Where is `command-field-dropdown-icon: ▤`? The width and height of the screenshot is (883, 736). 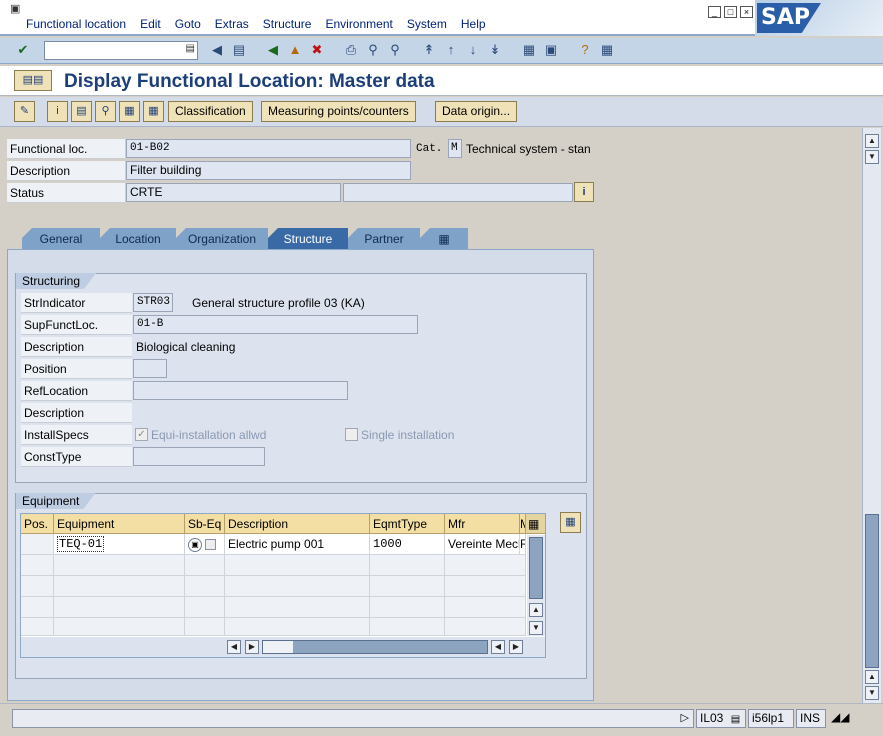
command-field-dropdown-icon: ▤ is located at coordinates (190, 48).